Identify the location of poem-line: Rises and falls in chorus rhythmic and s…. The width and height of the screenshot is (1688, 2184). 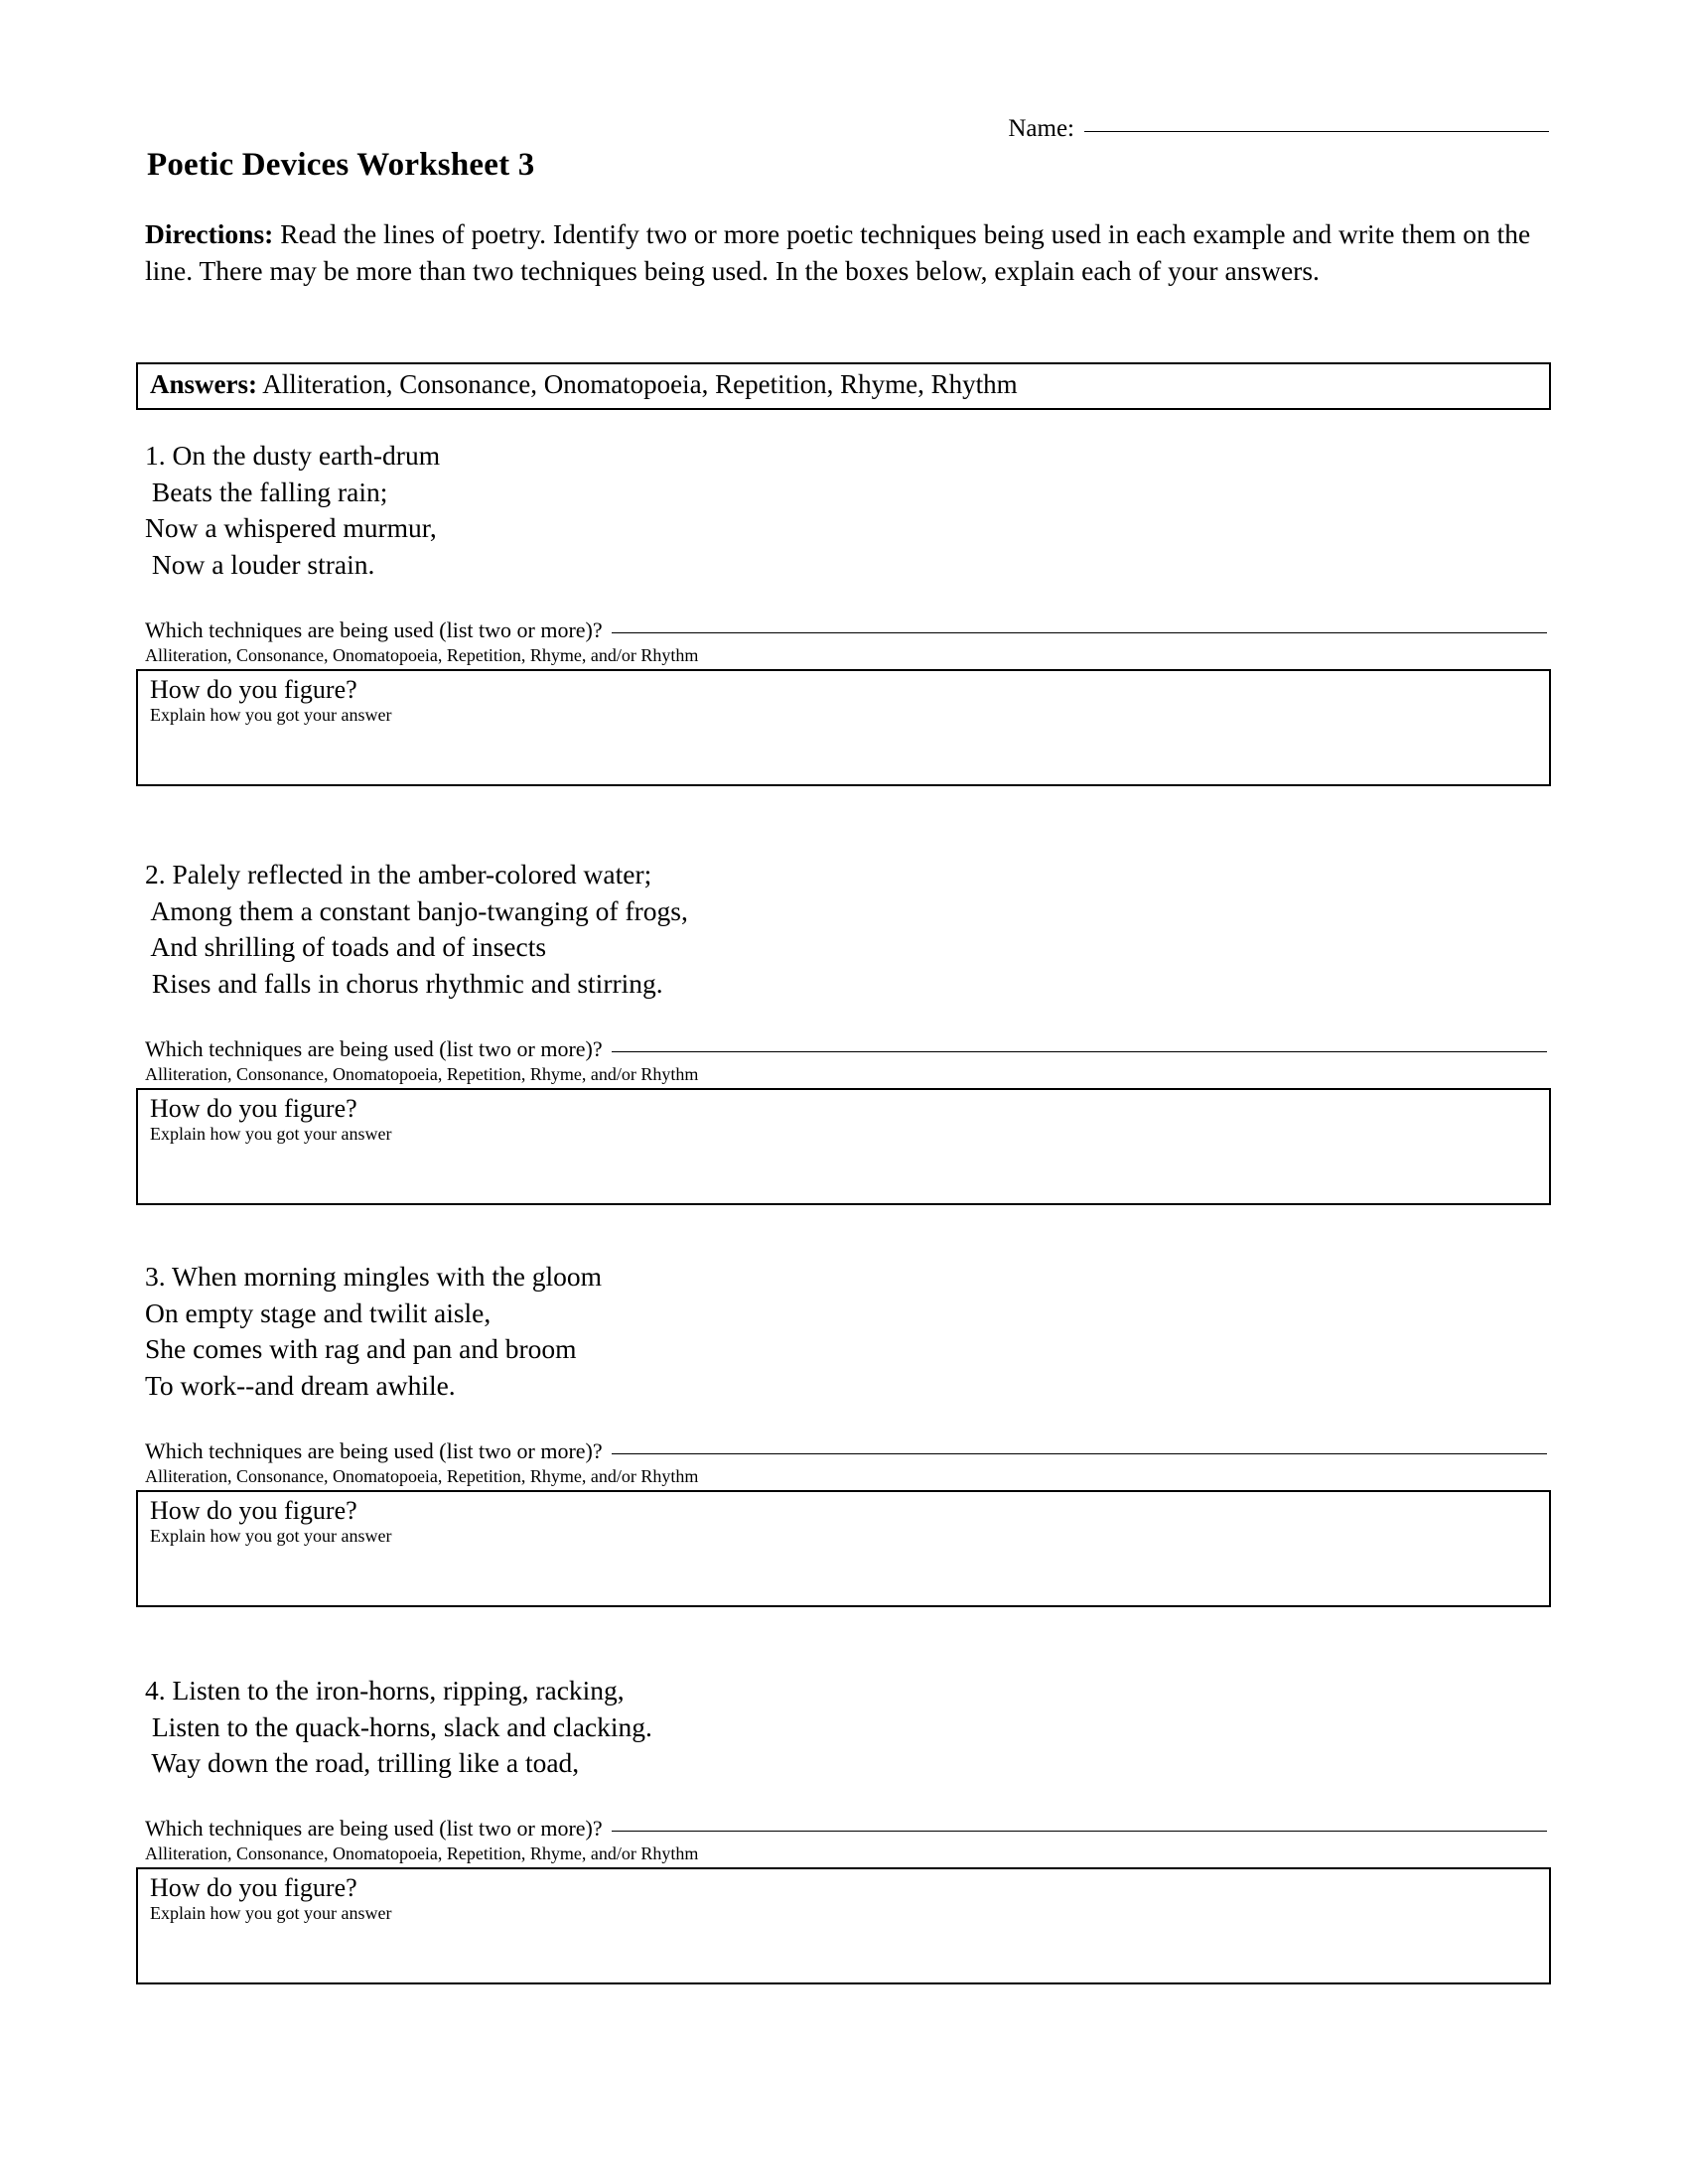
(404, 984).